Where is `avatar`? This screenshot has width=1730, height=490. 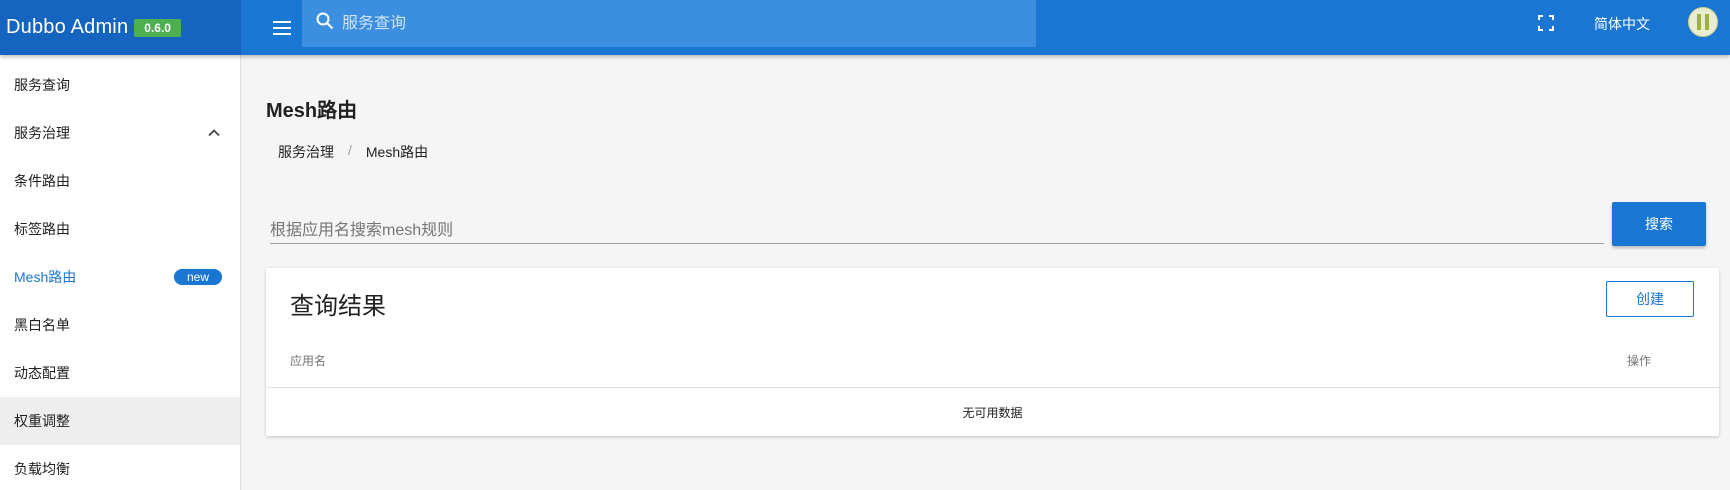
avatar is located at coordinates (1703, 22).